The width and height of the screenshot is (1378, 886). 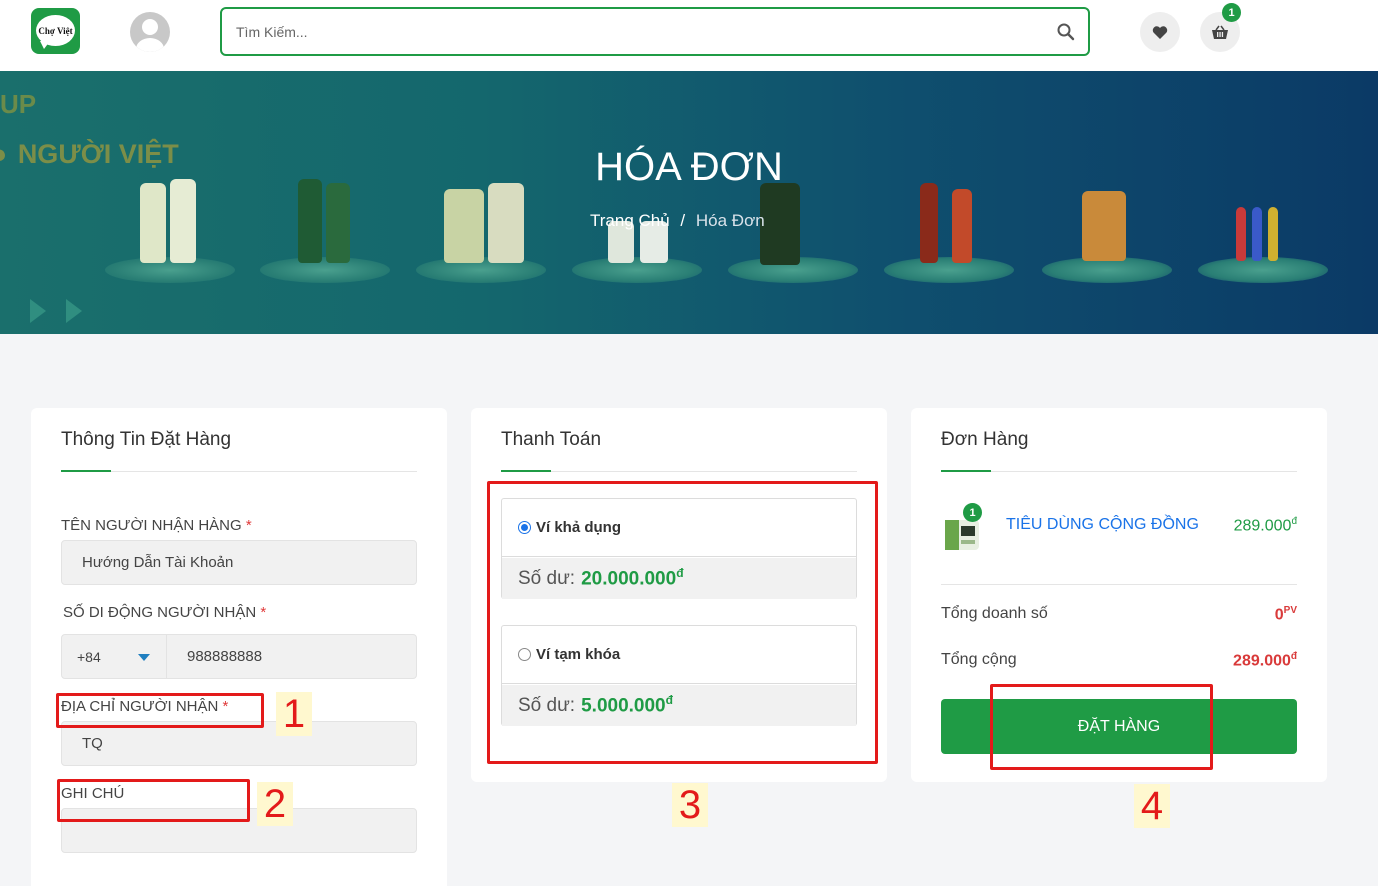 I want to click on card-title: Thanh Toán, so click(x=551, y=439).